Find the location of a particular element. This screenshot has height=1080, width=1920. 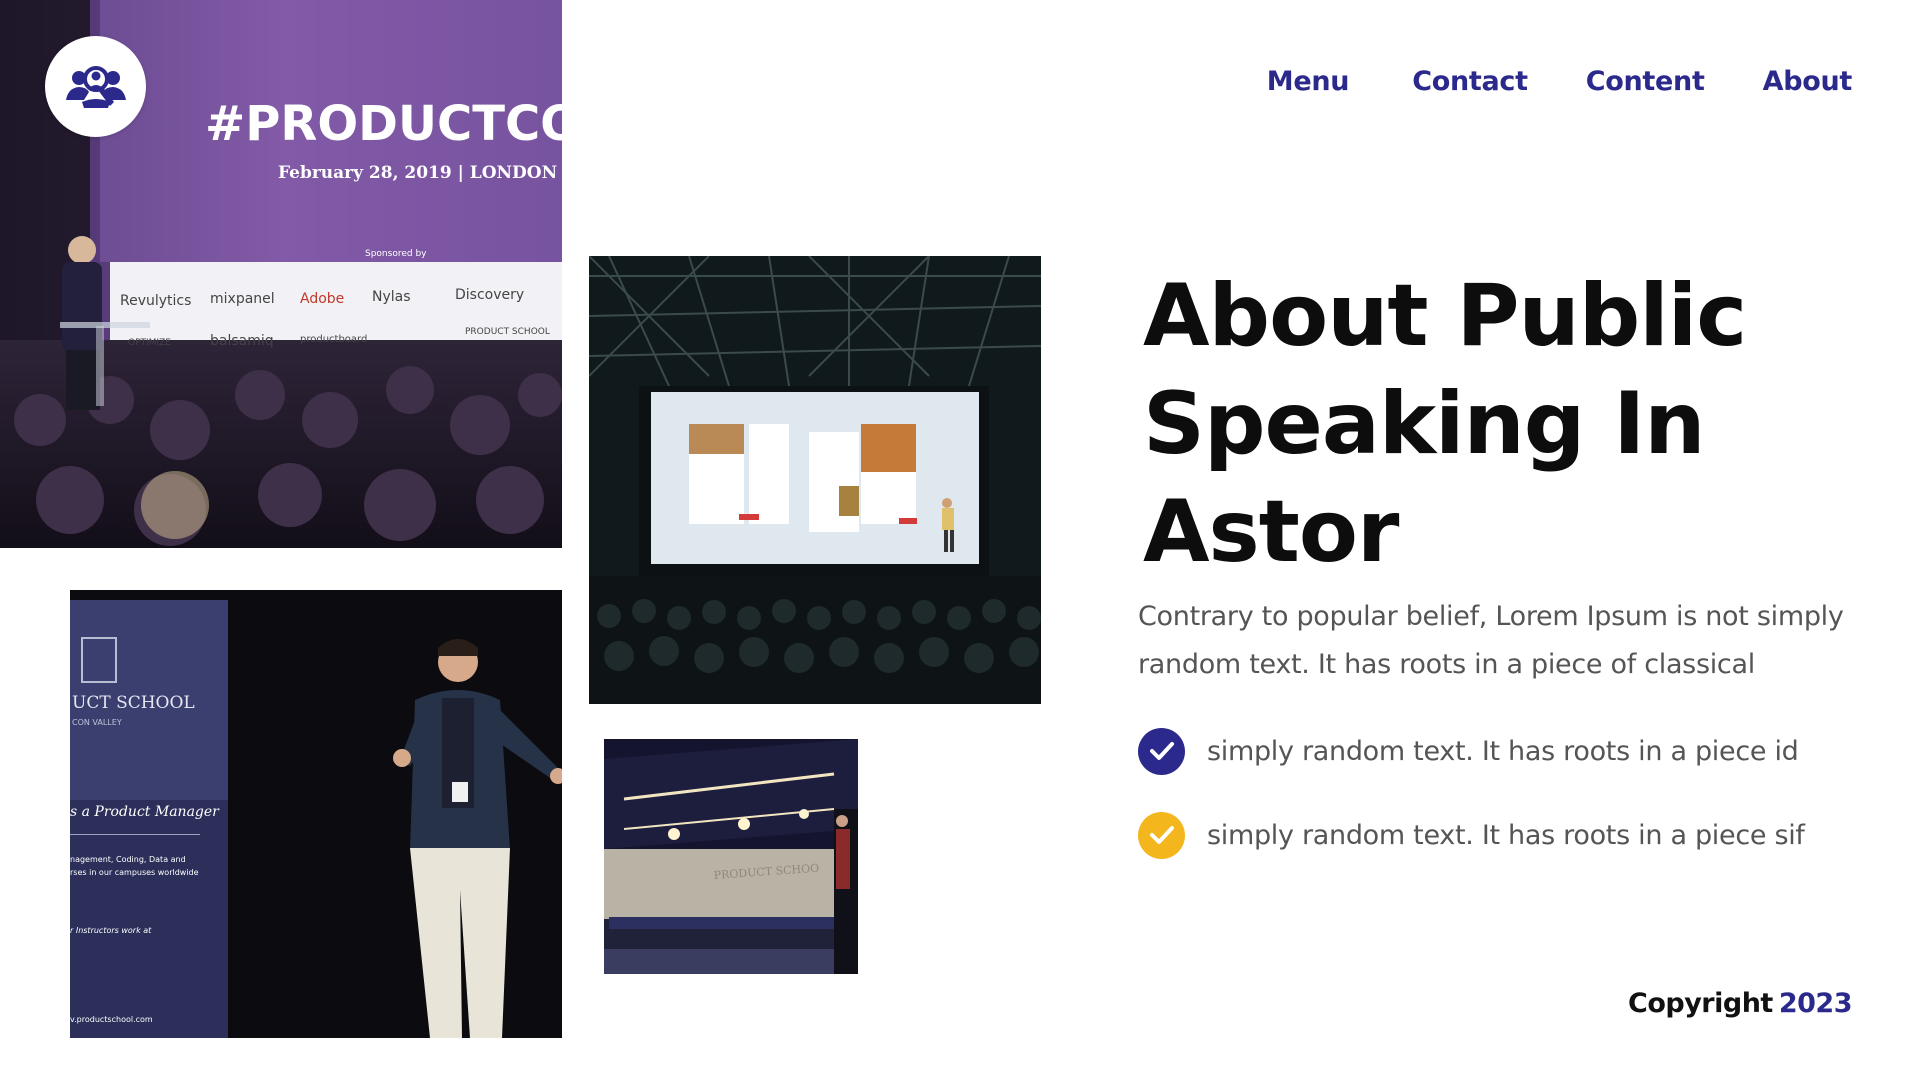

nav-content: Content is located at coordinates (1645, 81).